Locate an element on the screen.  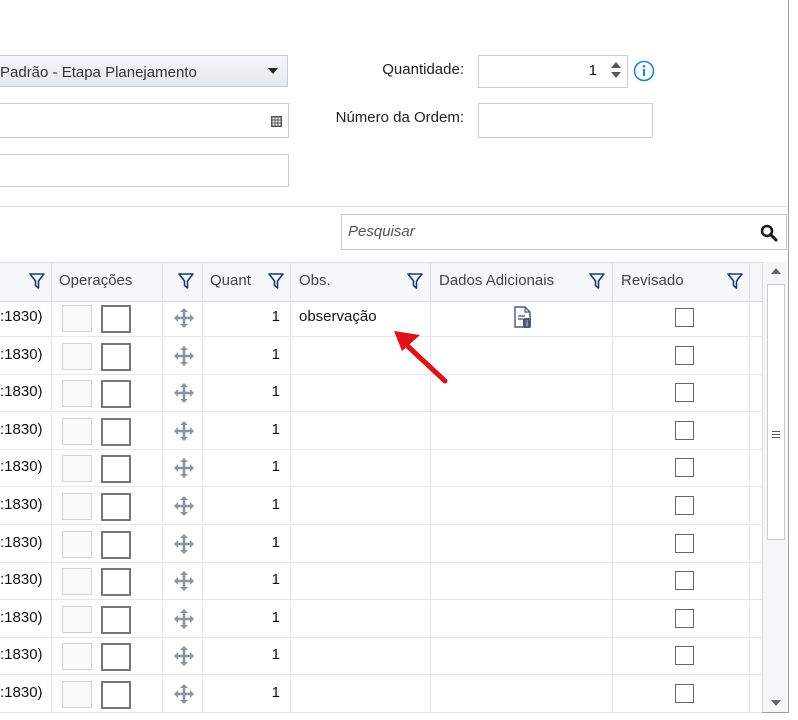
document-icon: i is located at coordinates (523, 318).